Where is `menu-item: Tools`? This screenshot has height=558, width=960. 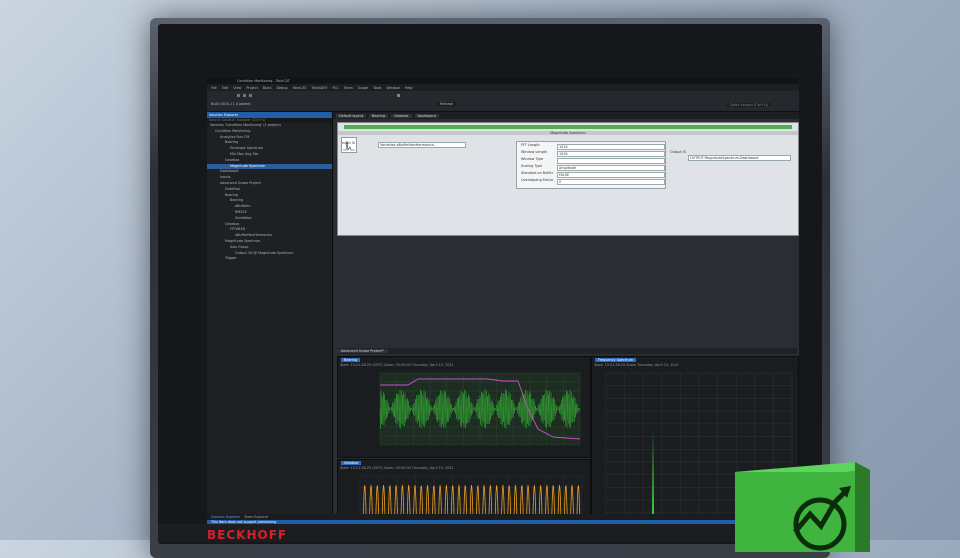
menu-item: Tools is located at coordinates (377, 88).